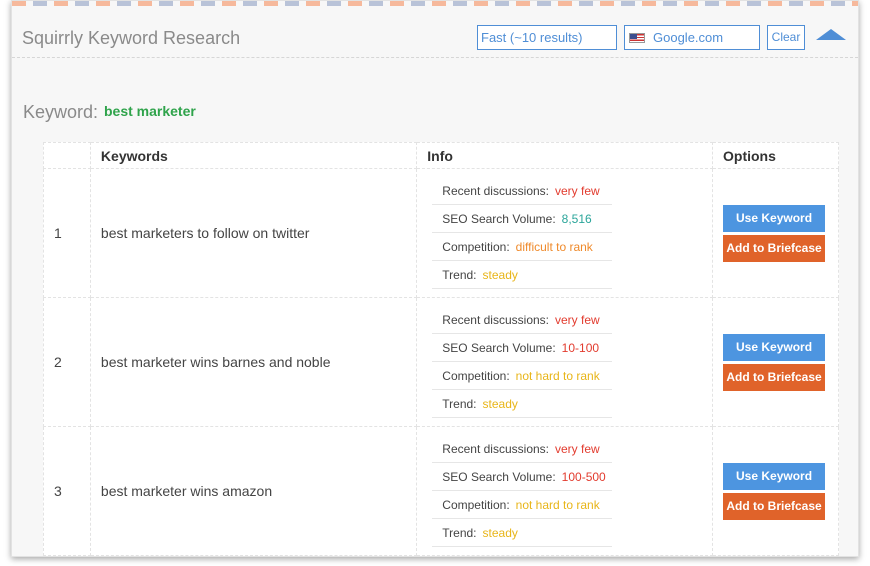 Image resolution: width=870 pixels, height=566 pixels. I want to click on keyword-row: Keyword: best marketer, so click(109, 112).